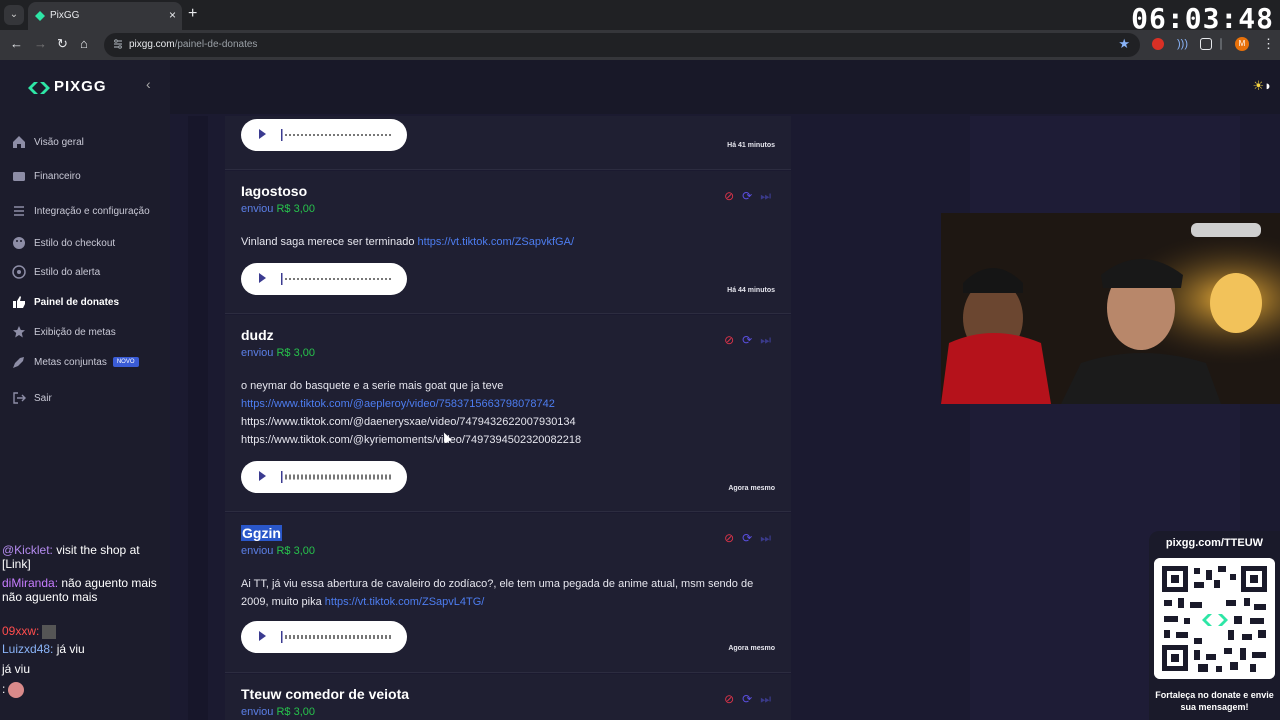  What do you see at coordinates (198, 418) in the screenshot?
I see `left-gutter` at bounding box center [198, 418].